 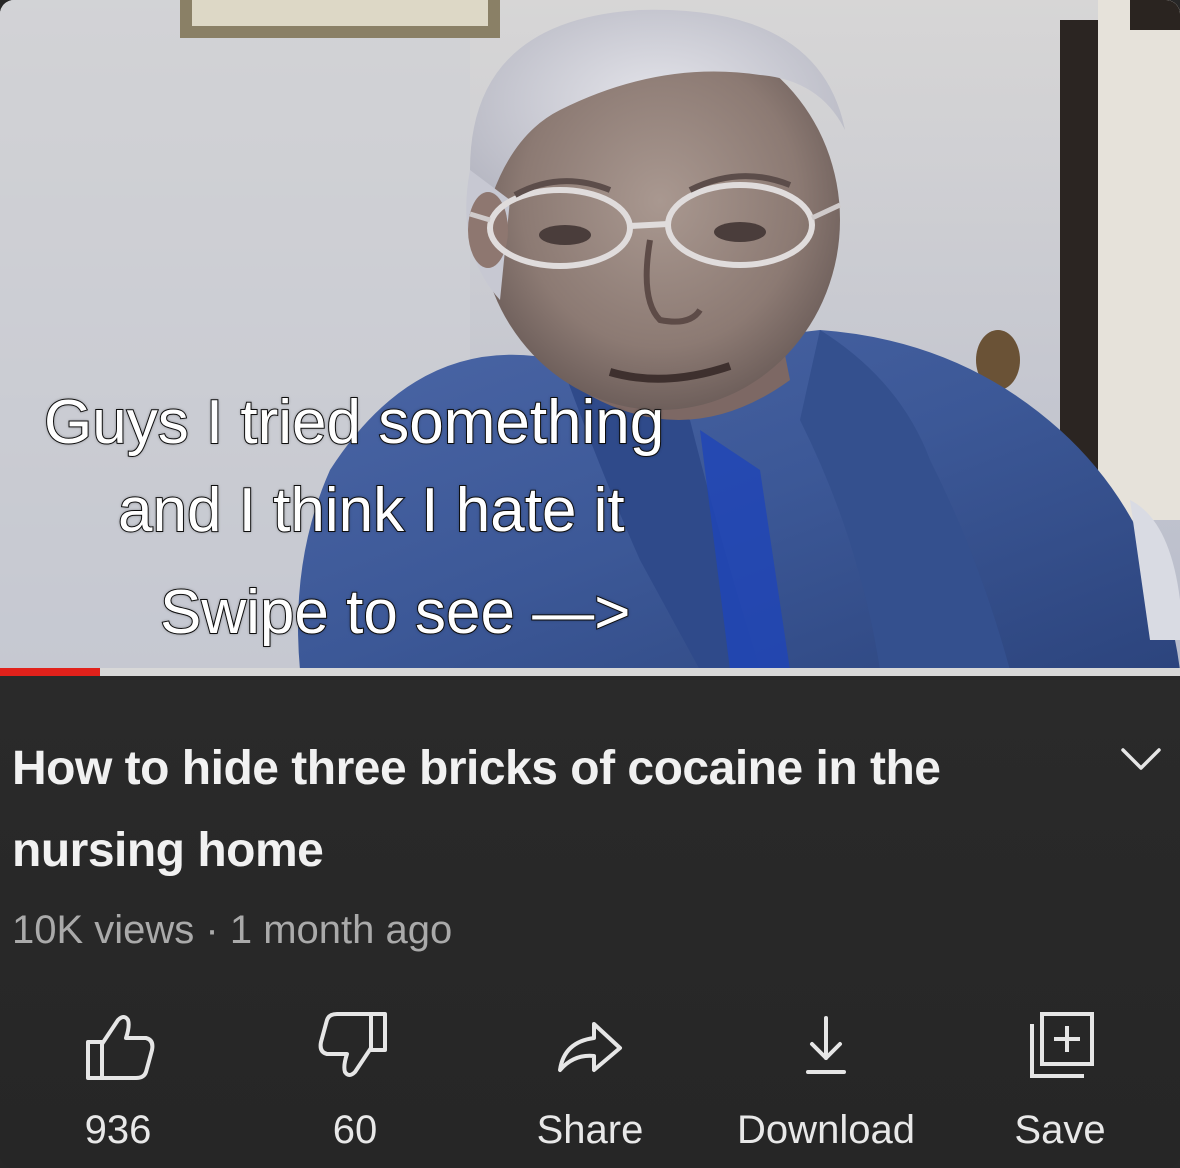 What do you see at coordinates (826, 1084) in the screenshot?
I see `download-button: Download` at bounding box center [826, 1084].